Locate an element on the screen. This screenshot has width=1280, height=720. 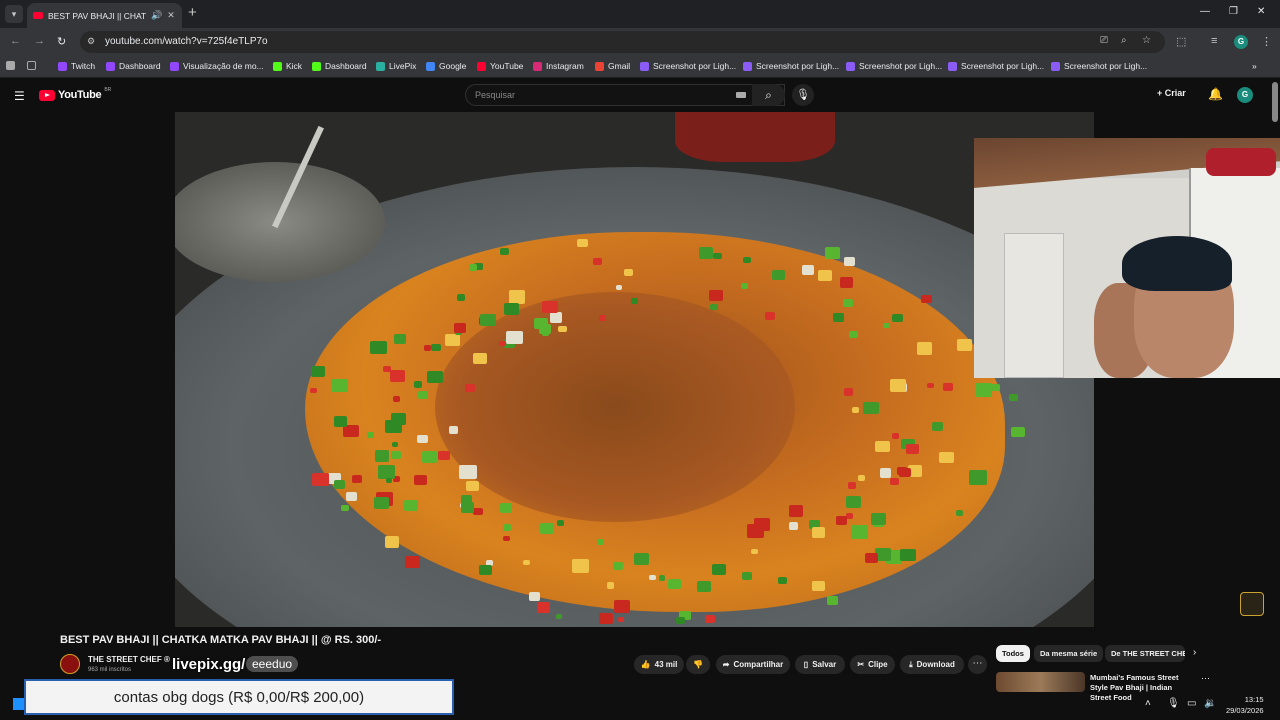
close-window-button: ✕ is located at coordinates (1261, 11).